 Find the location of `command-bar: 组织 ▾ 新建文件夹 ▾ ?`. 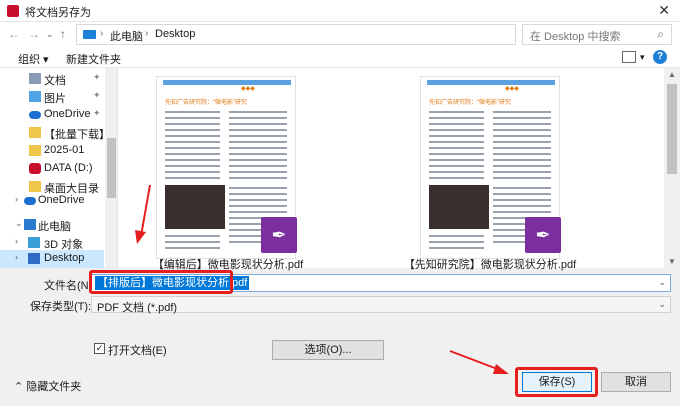

command-bar: 组织 ▾ 新建文件夹 ▾ ? is located at coordinates (340, 58).